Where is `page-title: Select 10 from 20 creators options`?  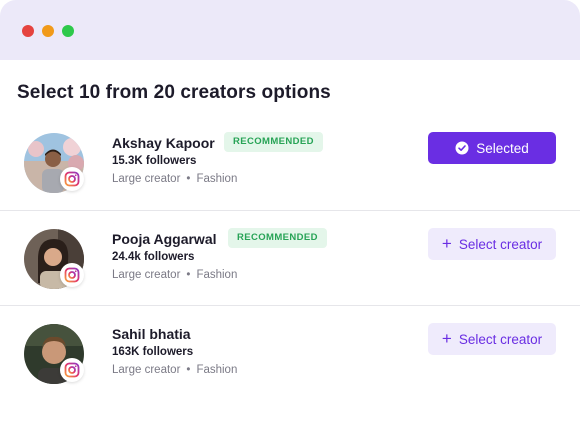 page-title: Select 10 from 20 creators options is located at coordinates (174, 92).